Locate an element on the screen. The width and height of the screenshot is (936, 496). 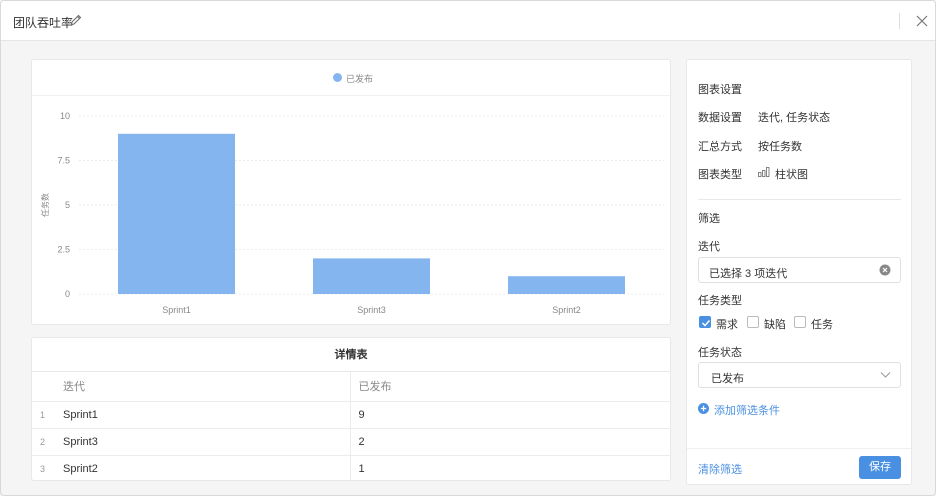
iteration-select: 已选择 3 项迭代 is located at coordinates (799, 270).